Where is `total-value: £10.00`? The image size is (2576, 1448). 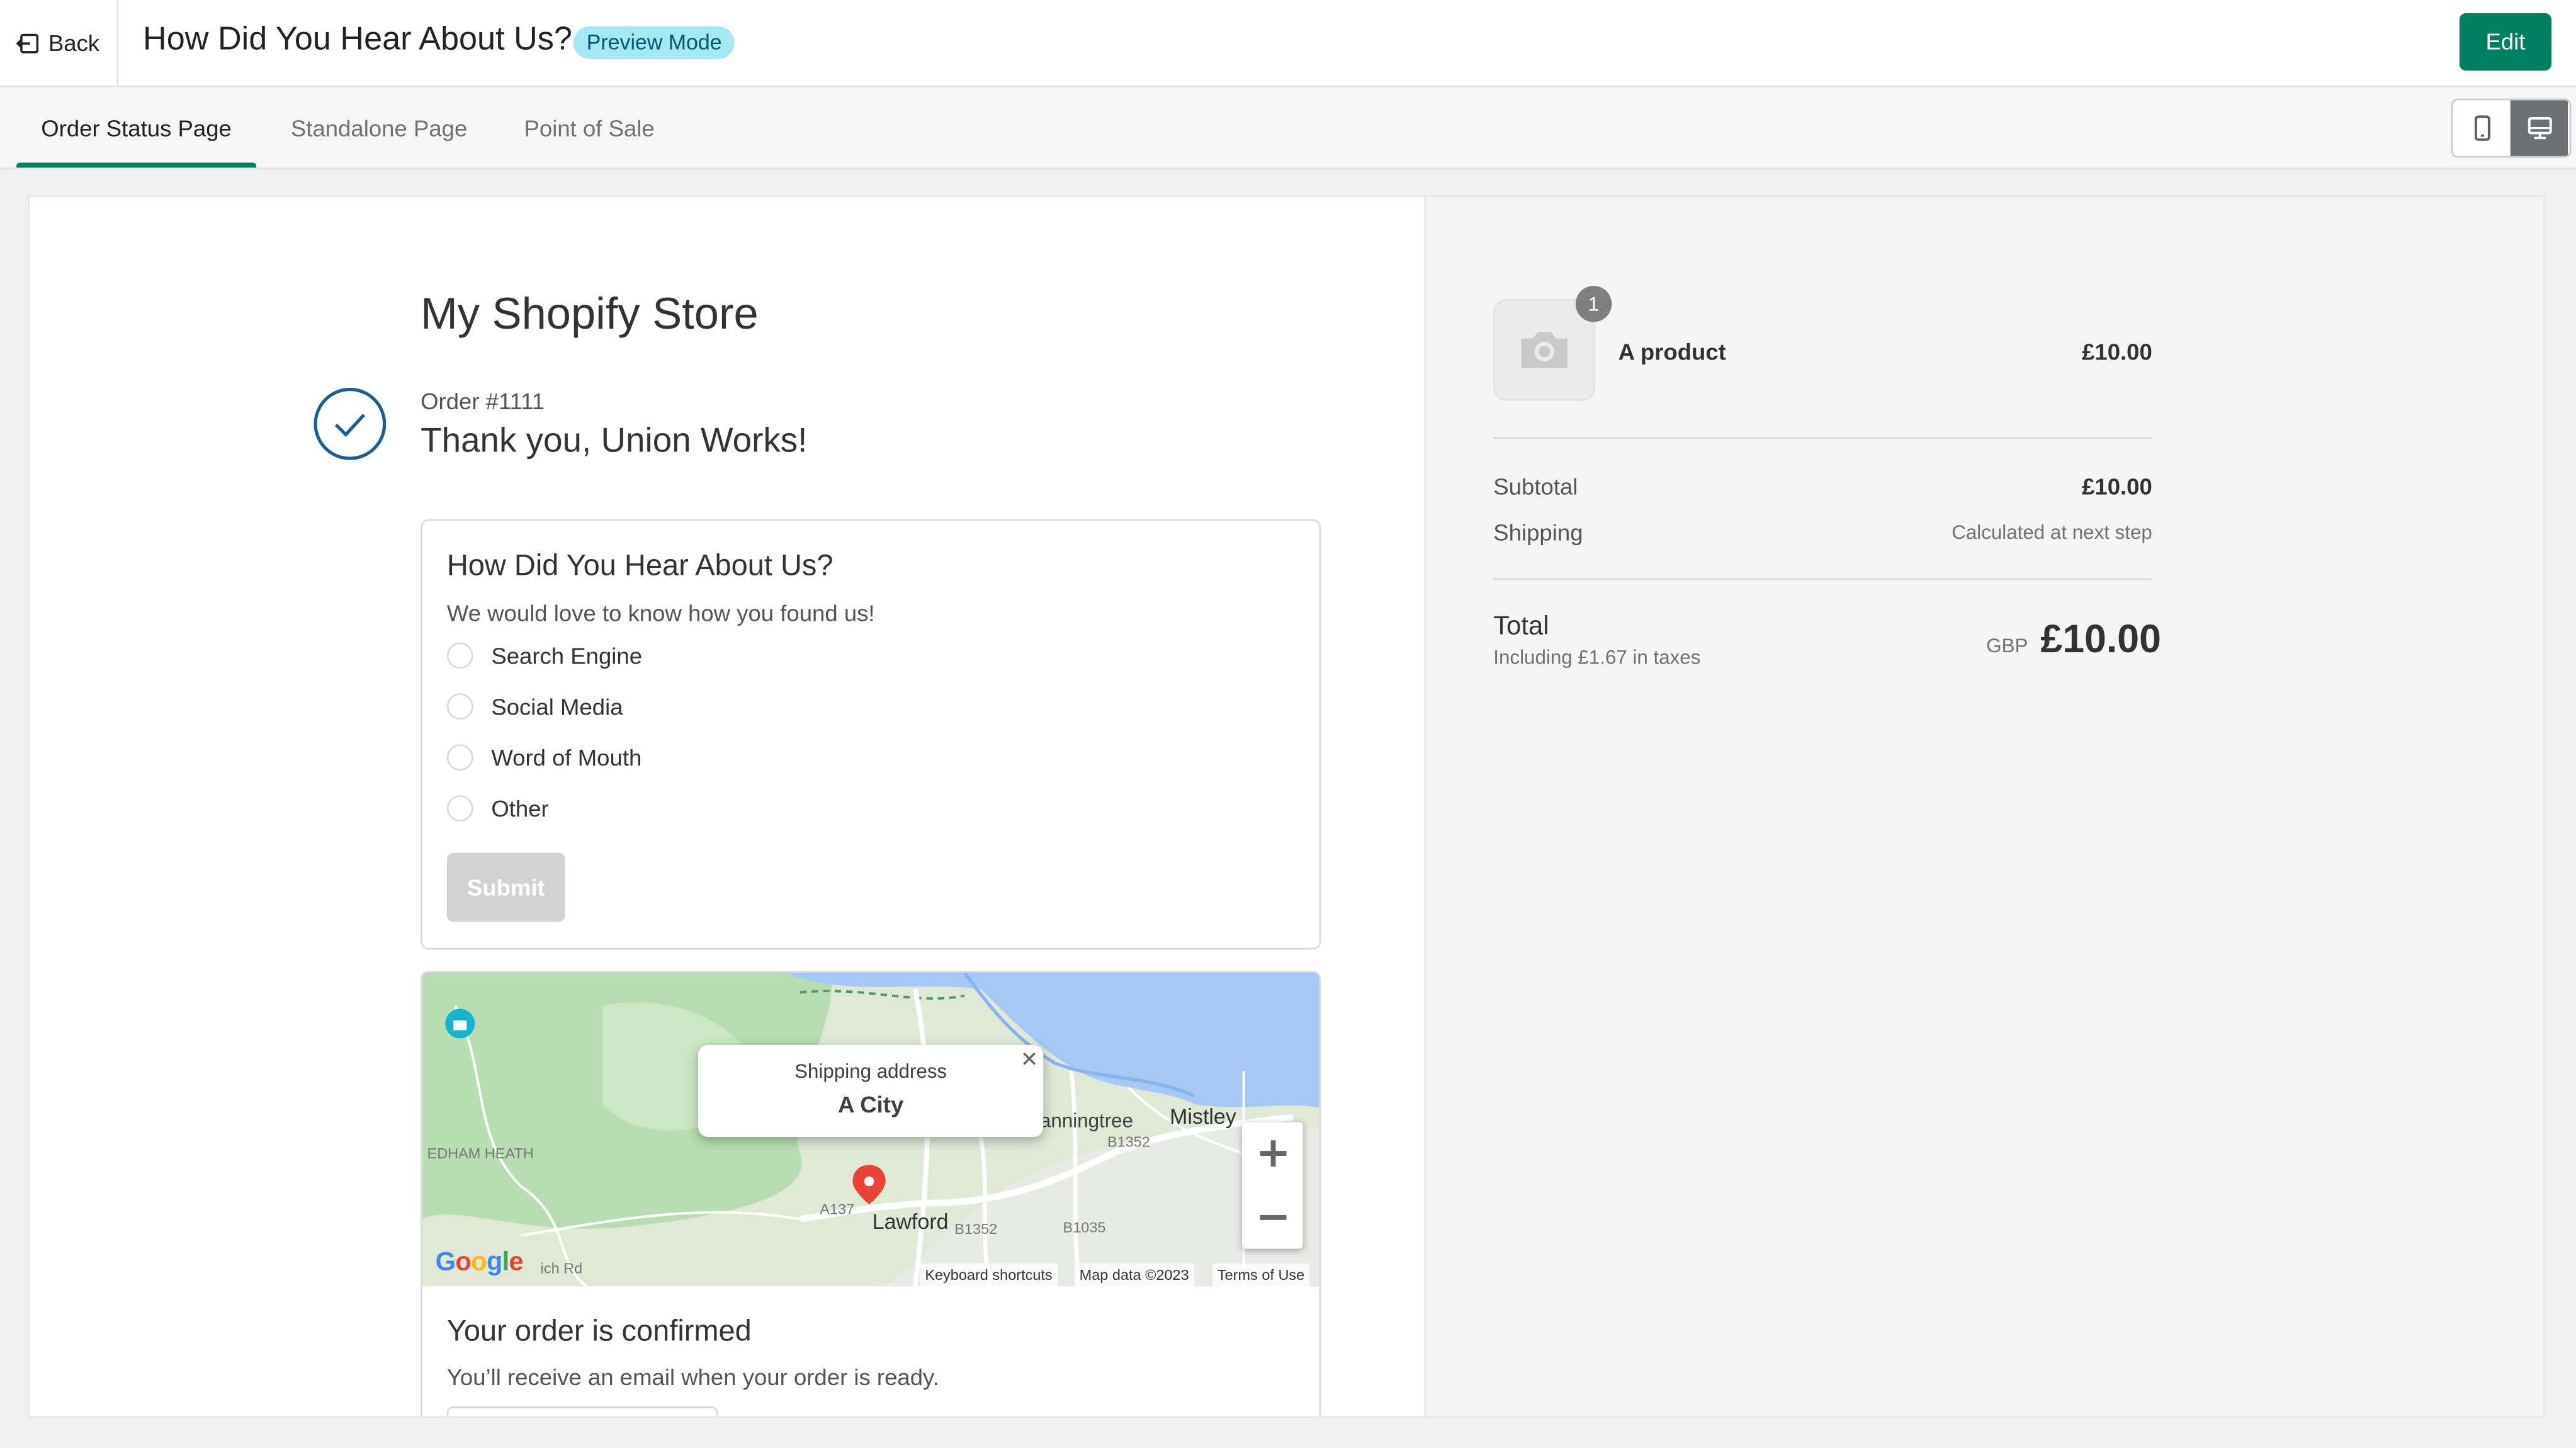 total-value: £10.00 is located at coordinates (2100, 640).